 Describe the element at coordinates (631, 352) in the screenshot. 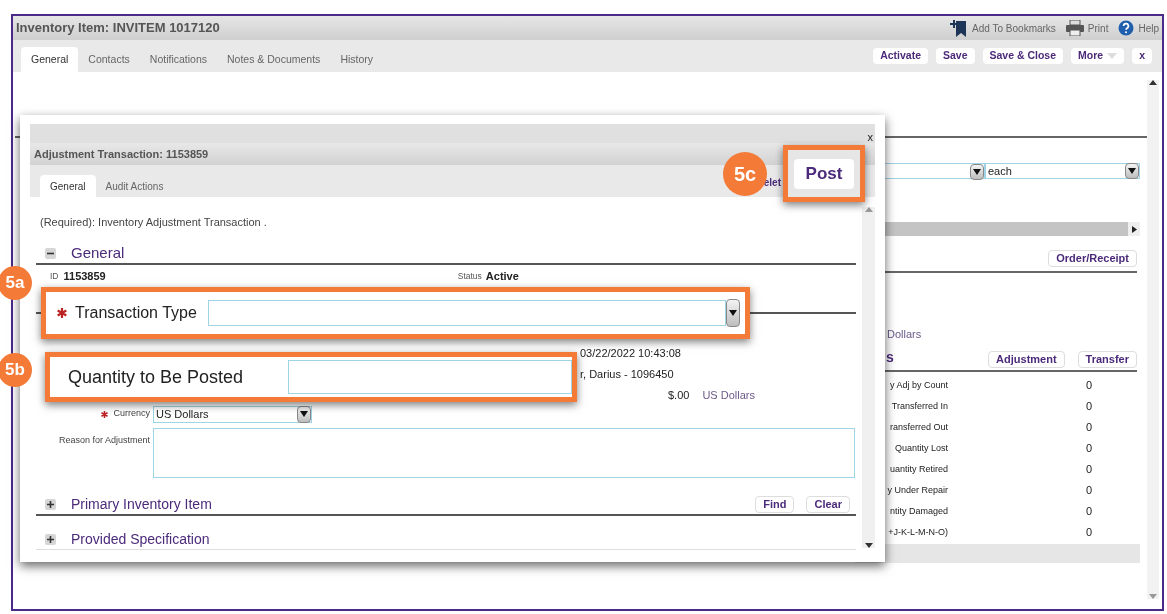

I see `transaction-date: 03/22/2022 10:43:08` at that location.